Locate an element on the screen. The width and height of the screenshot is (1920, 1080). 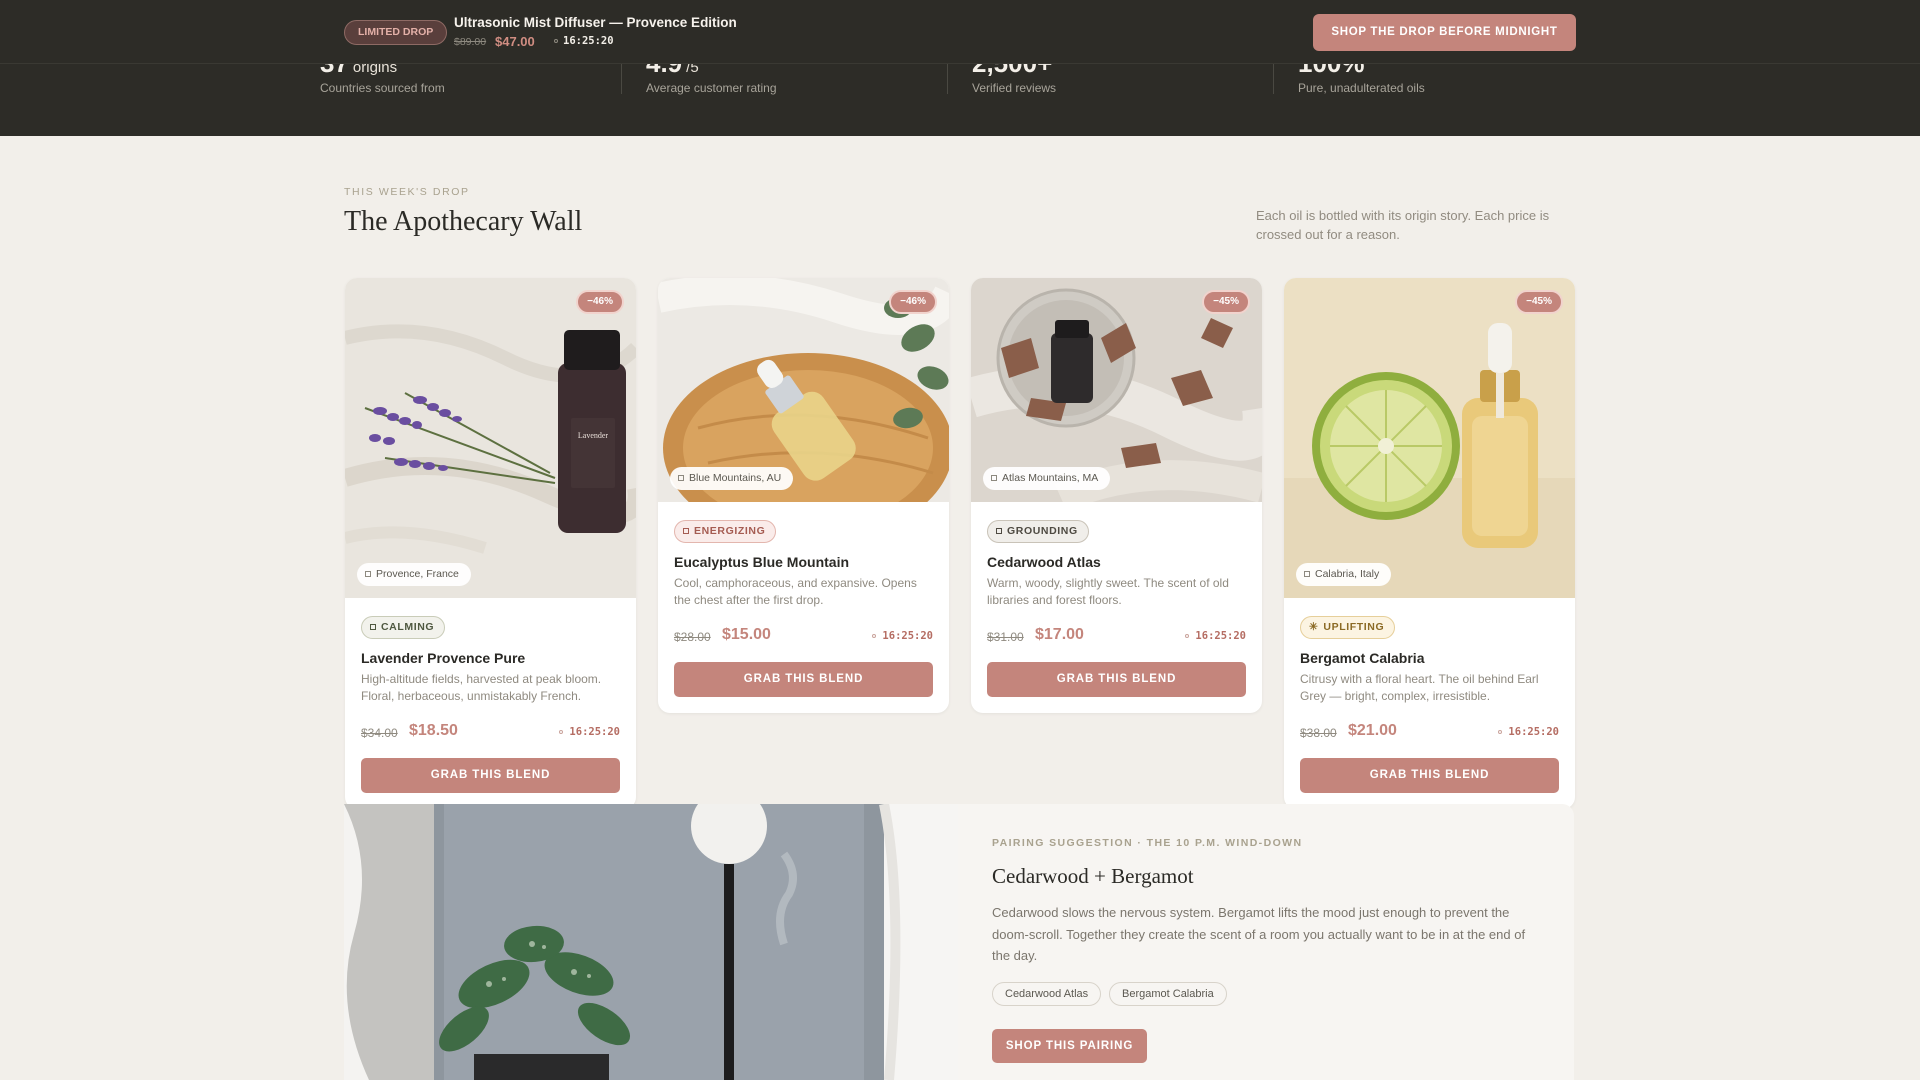
product-image: −45% Atlas Mountains, MA is located at coordinates (1116, 390).